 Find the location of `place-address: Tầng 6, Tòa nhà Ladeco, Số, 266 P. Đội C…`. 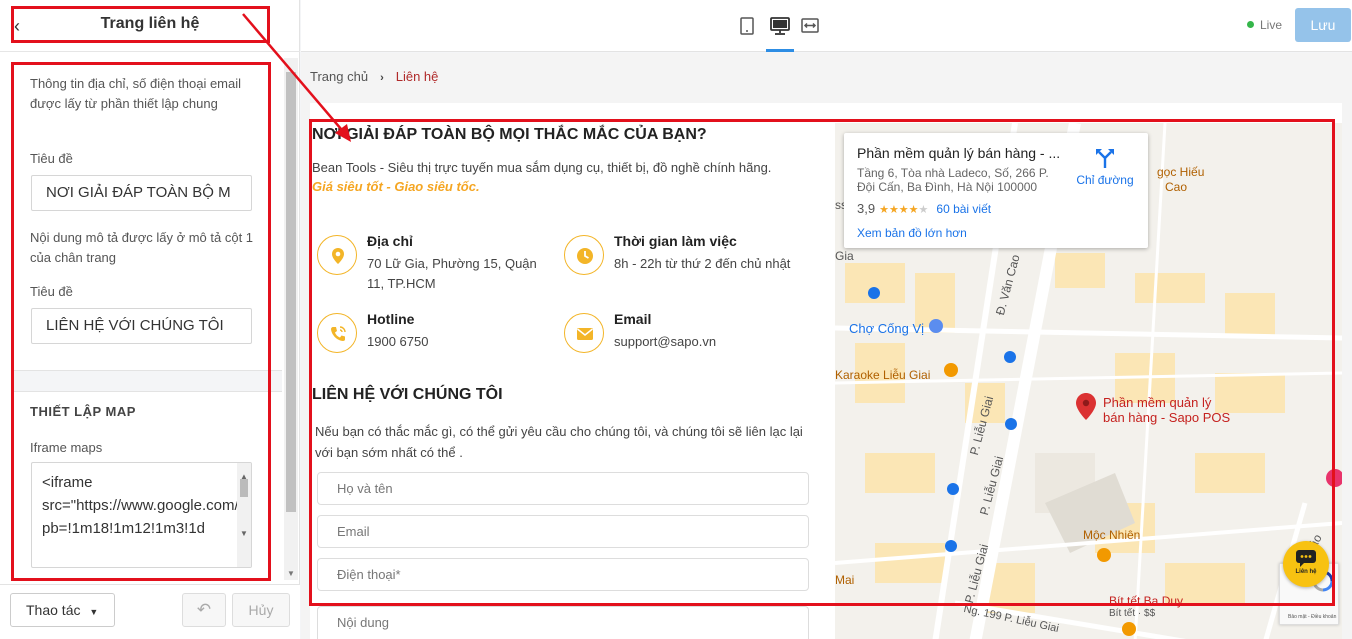

place-address: Tầng 6, Tòa nhà Ladeco, Số, 266 P. Đội C… is located at coordinates (953, 180).